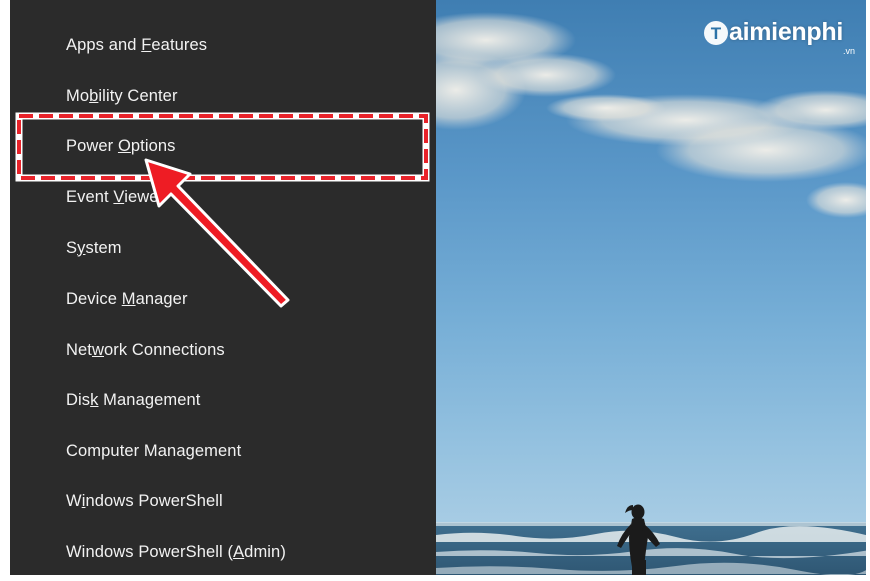 This screenshot has height=581, width=870. Describe the element at coordinates (435, 578) in the screenshot. I see `bottom-white-edge` at that location.